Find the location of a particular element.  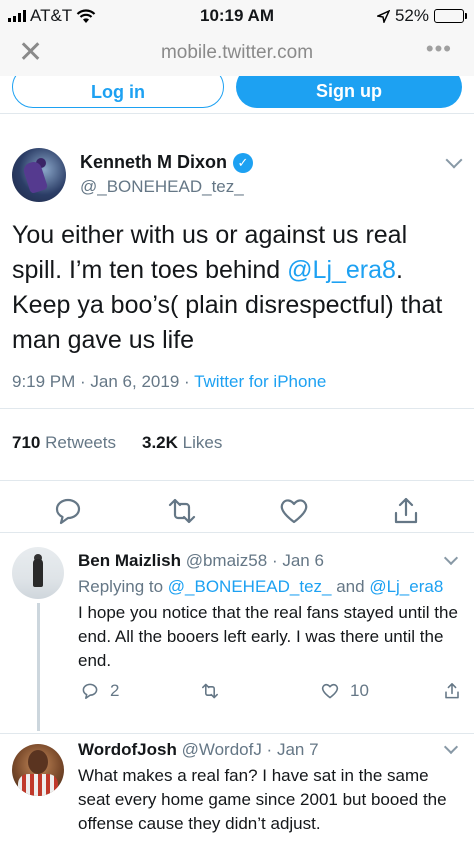

battery-icon is located at coordinates (450, 16).